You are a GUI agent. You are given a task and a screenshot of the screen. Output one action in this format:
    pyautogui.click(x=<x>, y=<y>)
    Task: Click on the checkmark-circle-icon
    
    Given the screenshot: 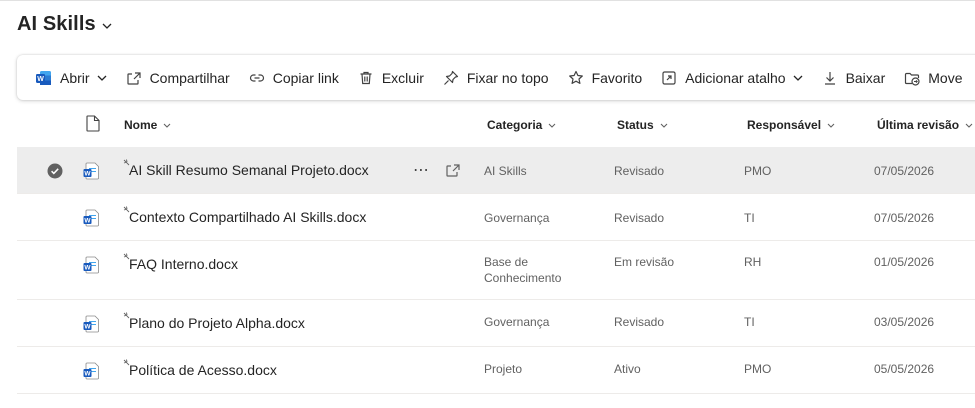 What is the action you would take?
    pyautogui.click(x=55, y=171)
    